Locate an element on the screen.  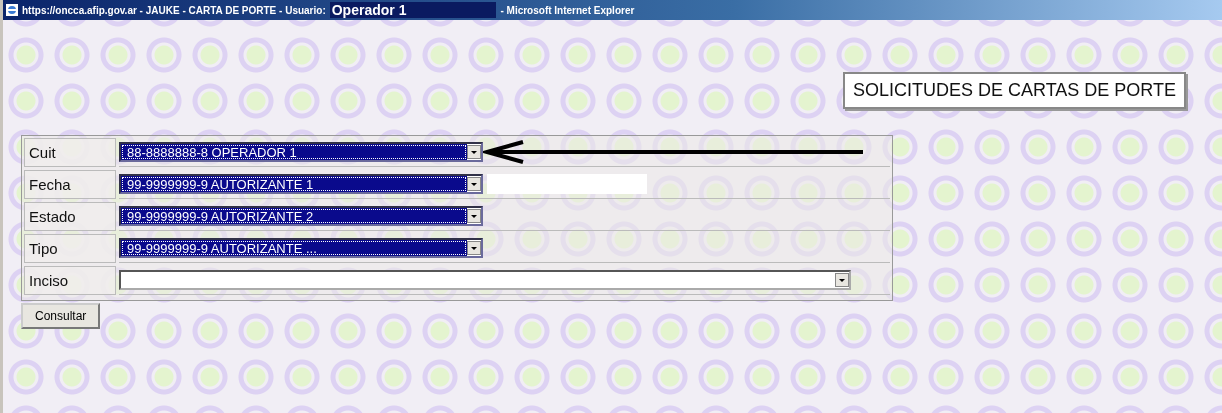
field-label: Estado is located at coordinates (70, 216).